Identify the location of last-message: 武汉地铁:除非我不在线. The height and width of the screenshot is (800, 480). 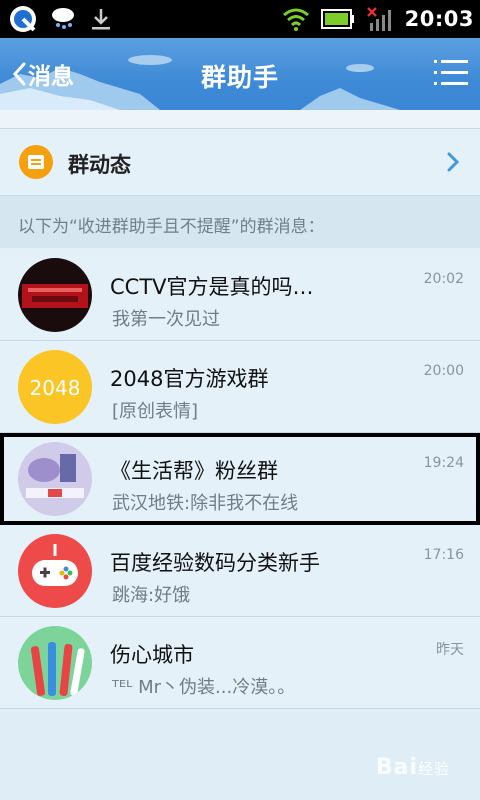
(205, 503).